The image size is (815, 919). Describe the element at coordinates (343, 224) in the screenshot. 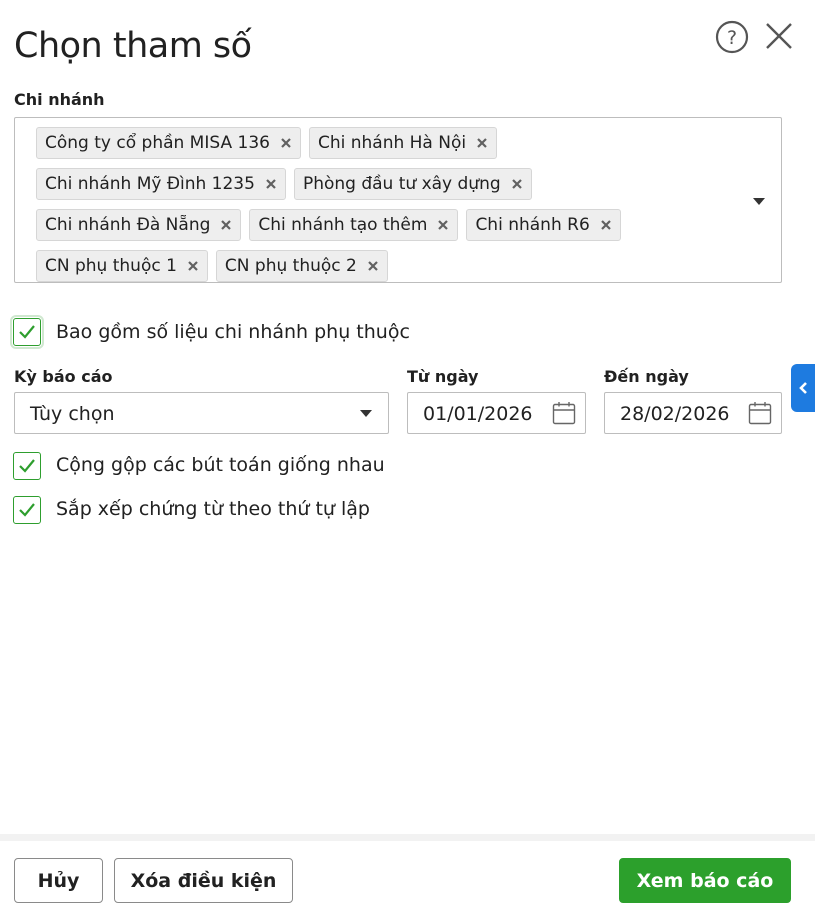

I see `branch-tag-label: Chi nhánh tạo thêm` at that location.